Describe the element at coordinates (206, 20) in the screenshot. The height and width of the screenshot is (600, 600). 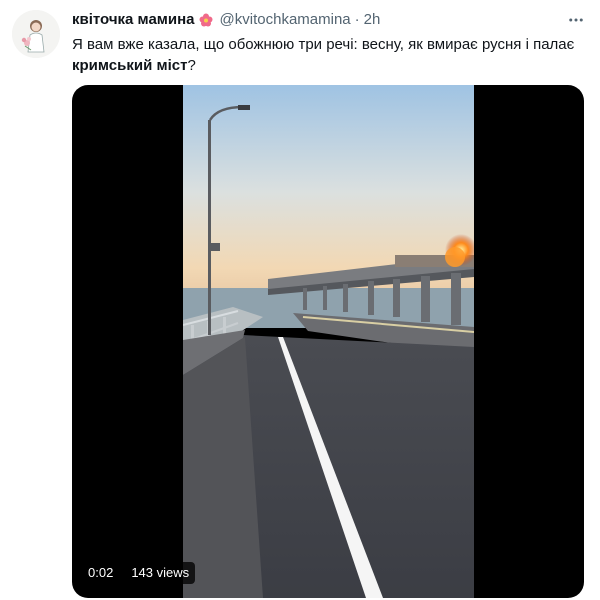
I see `flower-emoji-icon` at that location.